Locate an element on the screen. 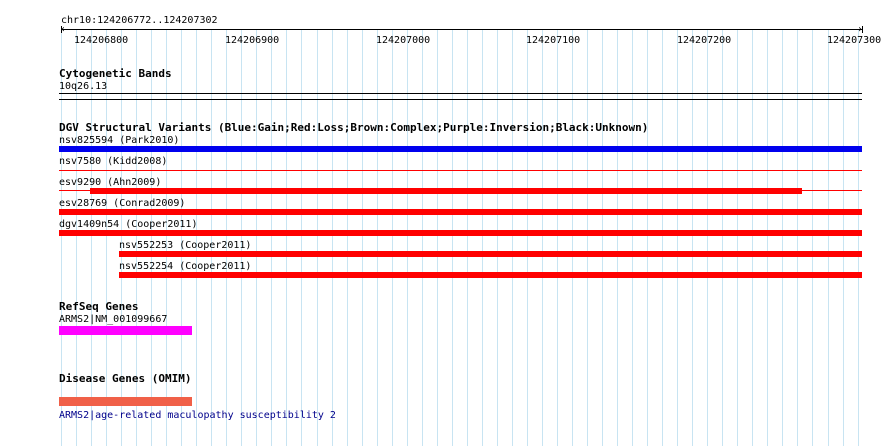  variant-label: nsv552254 (Cooper2011) is located at coordinates (185, 266).